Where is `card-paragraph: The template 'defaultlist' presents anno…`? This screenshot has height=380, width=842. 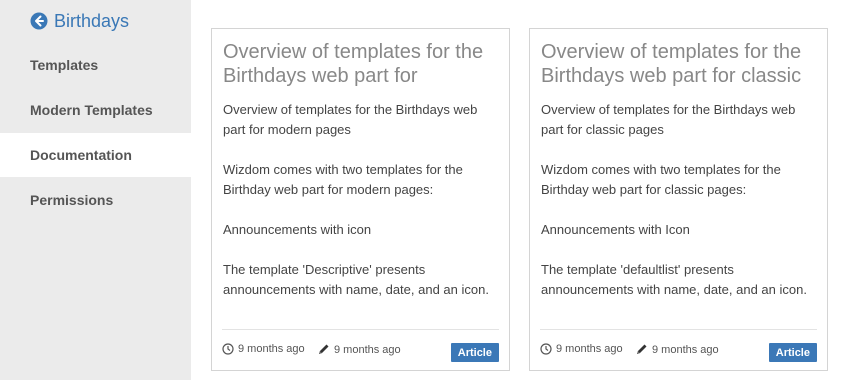
card-paragraph: The template 'defaultlist' presents anno… is located at coordinates (674, 279).